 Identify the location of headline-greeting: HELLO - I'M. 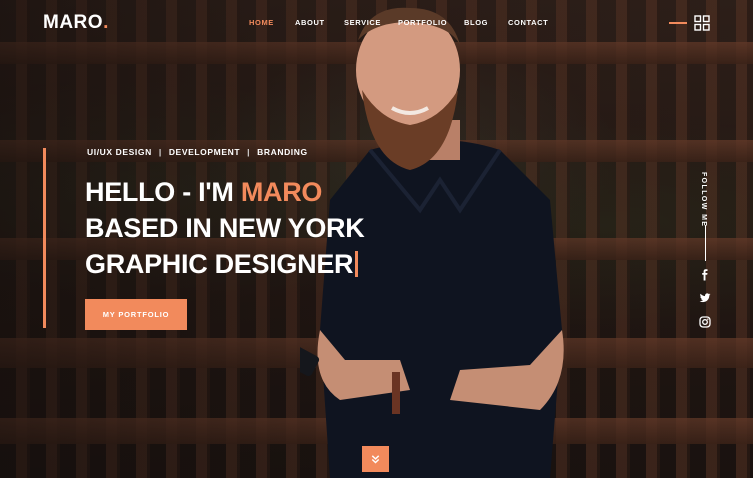
(163, 192).